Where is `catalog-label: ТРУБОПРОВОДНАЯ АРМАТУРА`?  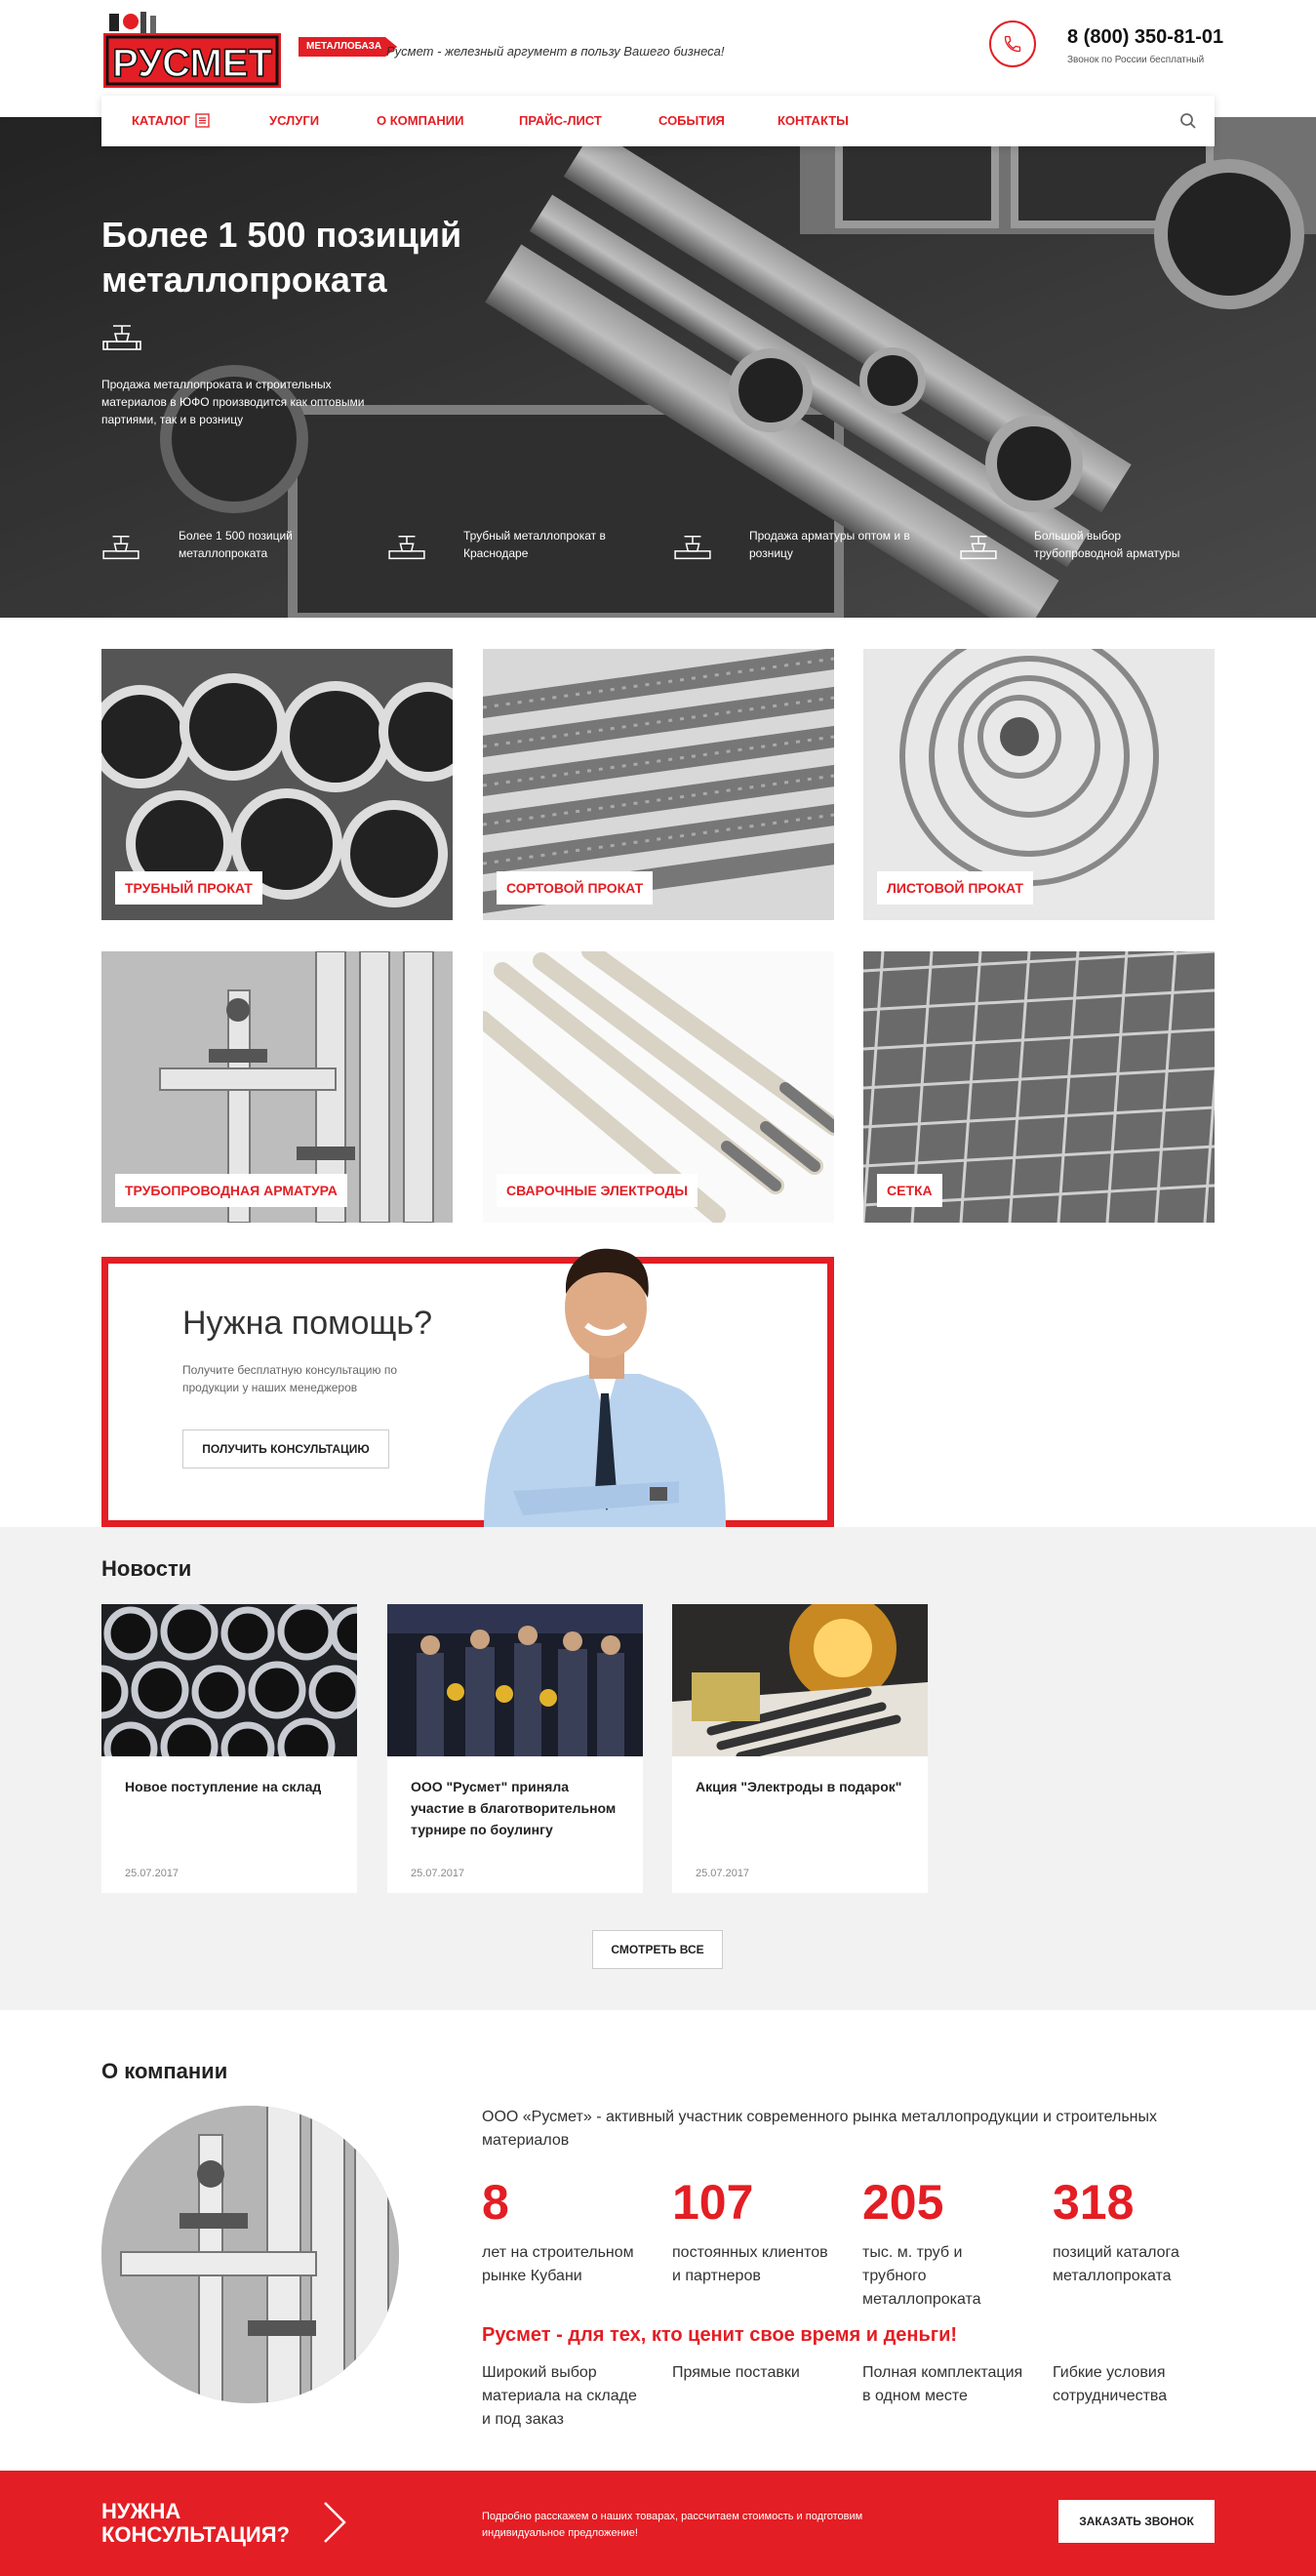
catalog-label: ТРУБОПРОВОДНАЯ АРМАТУРА is located at coordinates (231, 1190).